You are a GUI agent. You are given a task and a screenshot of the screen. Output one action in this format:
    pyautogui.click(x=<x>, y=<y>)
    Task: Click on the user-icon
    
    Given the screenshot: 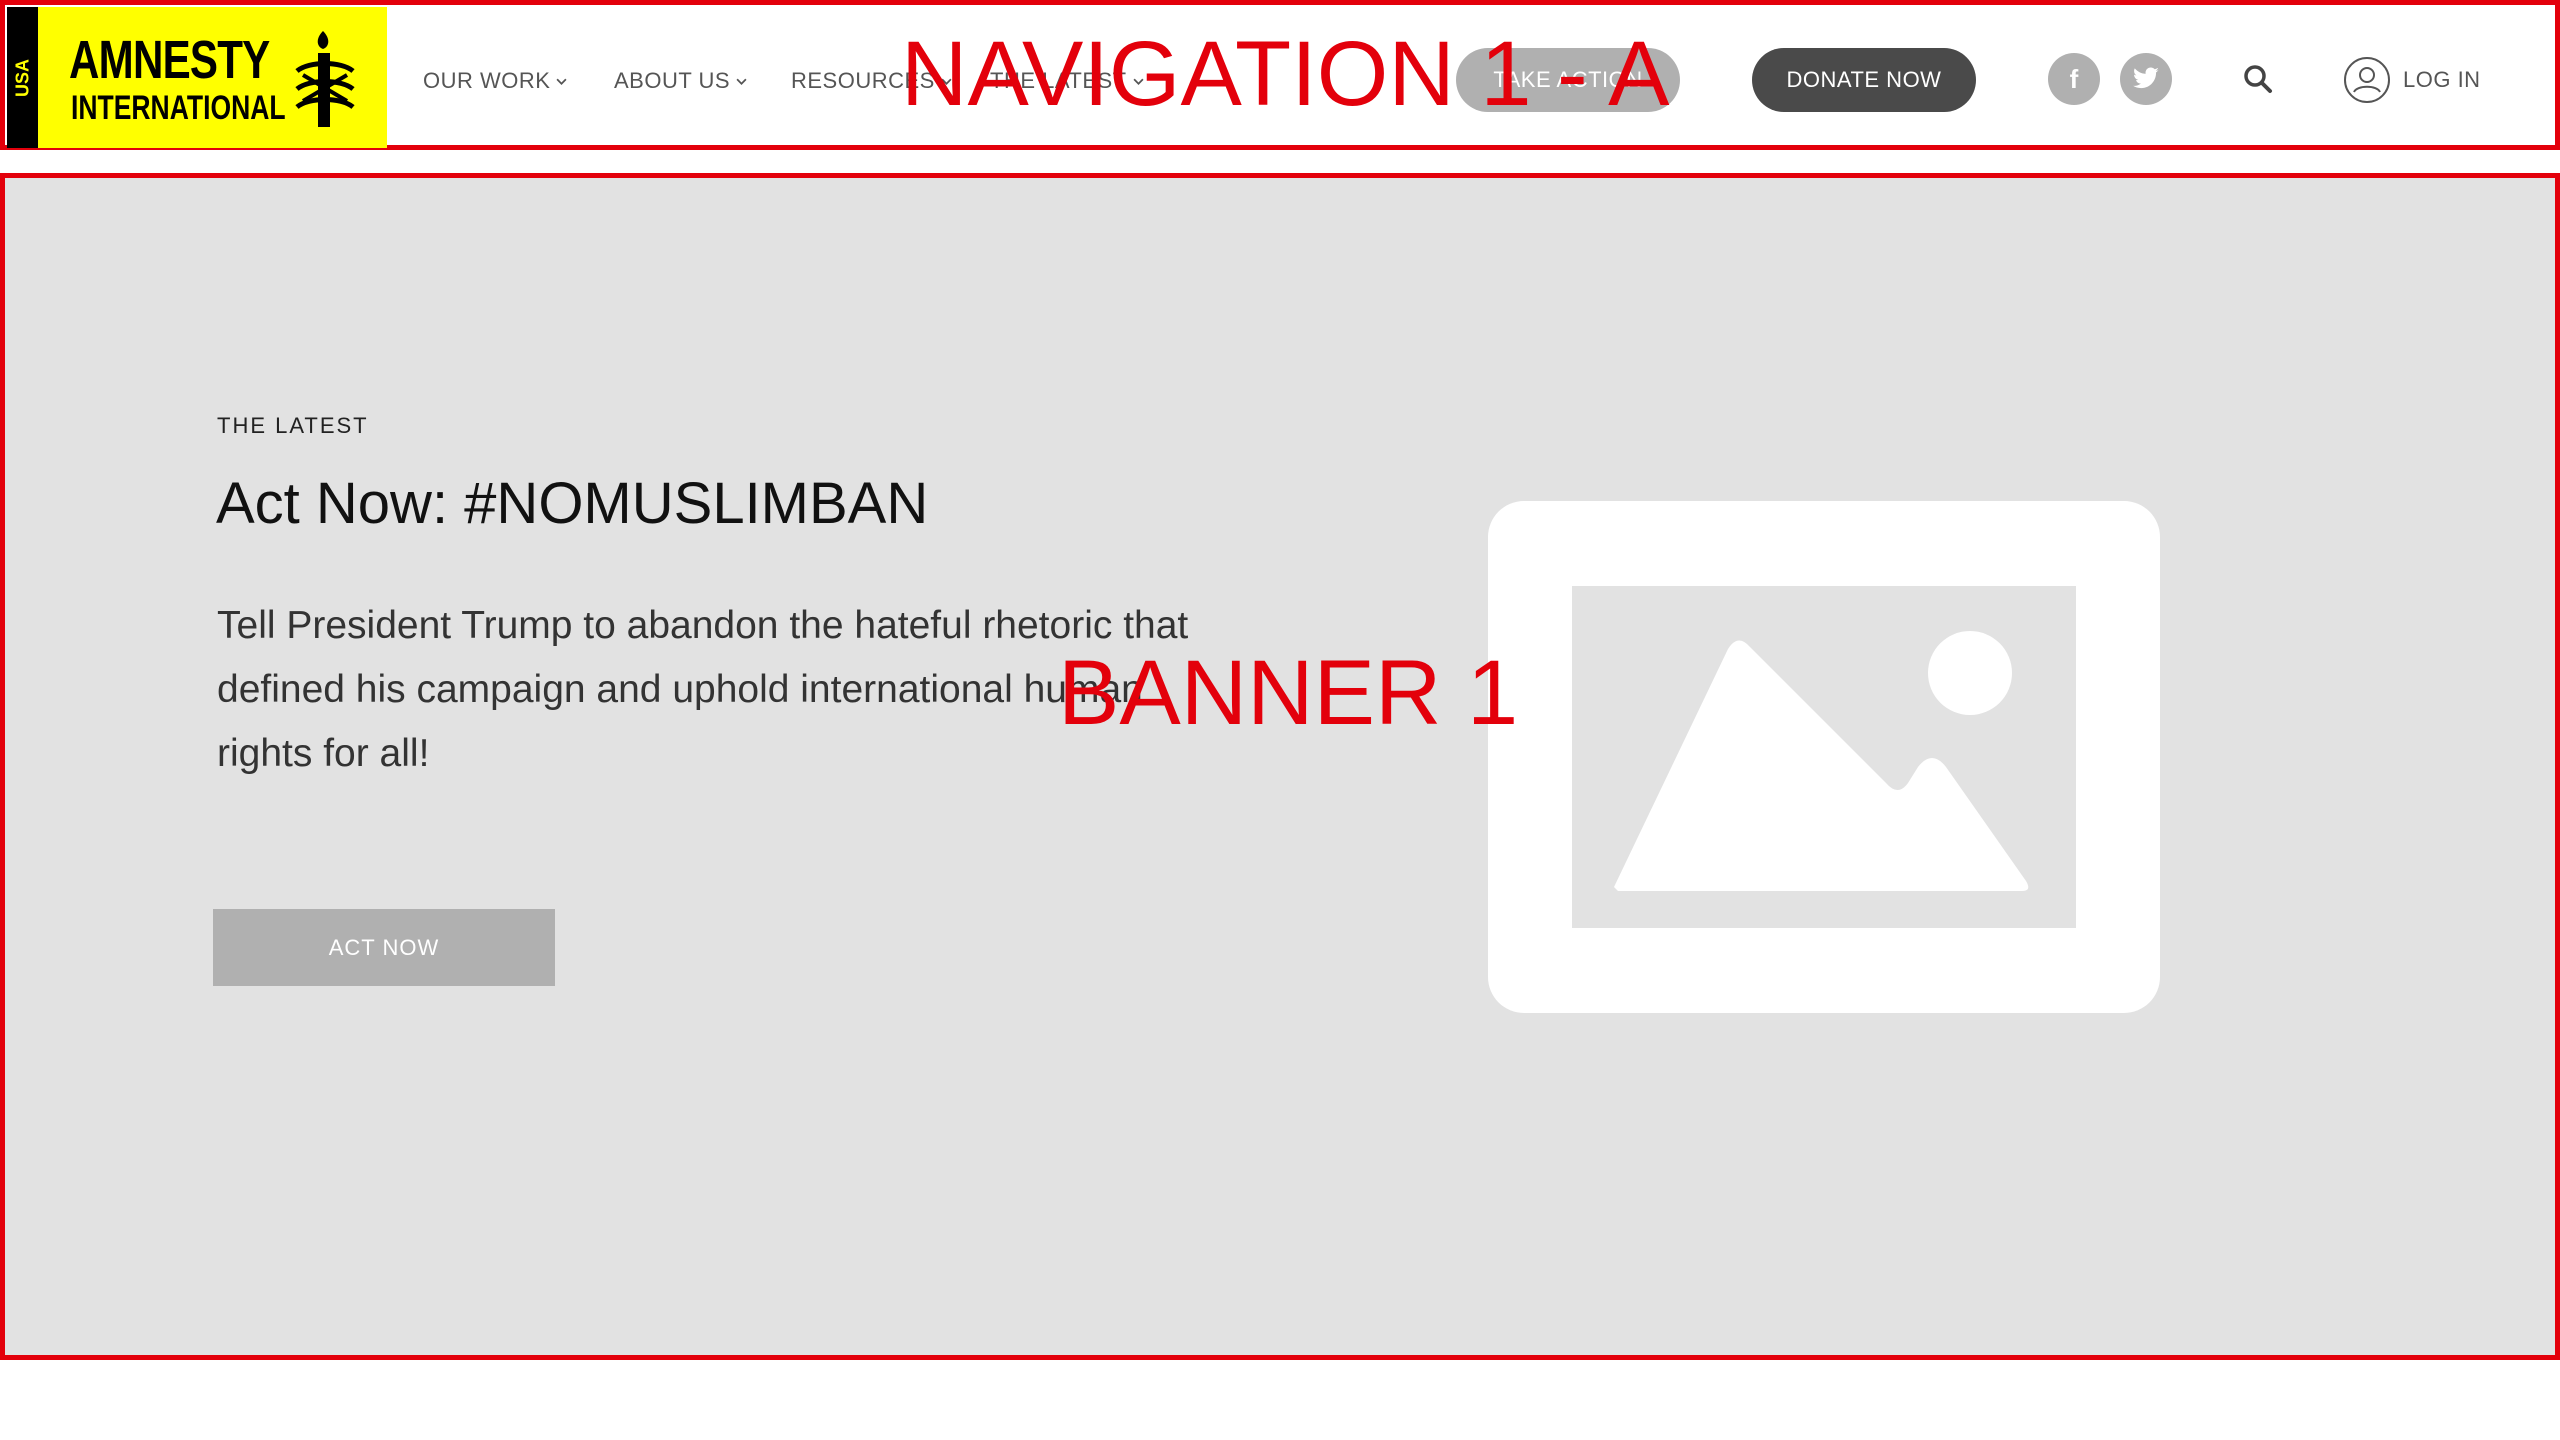 What is the action you would take?
    pyautogui.click(x=2367, y=80)
    